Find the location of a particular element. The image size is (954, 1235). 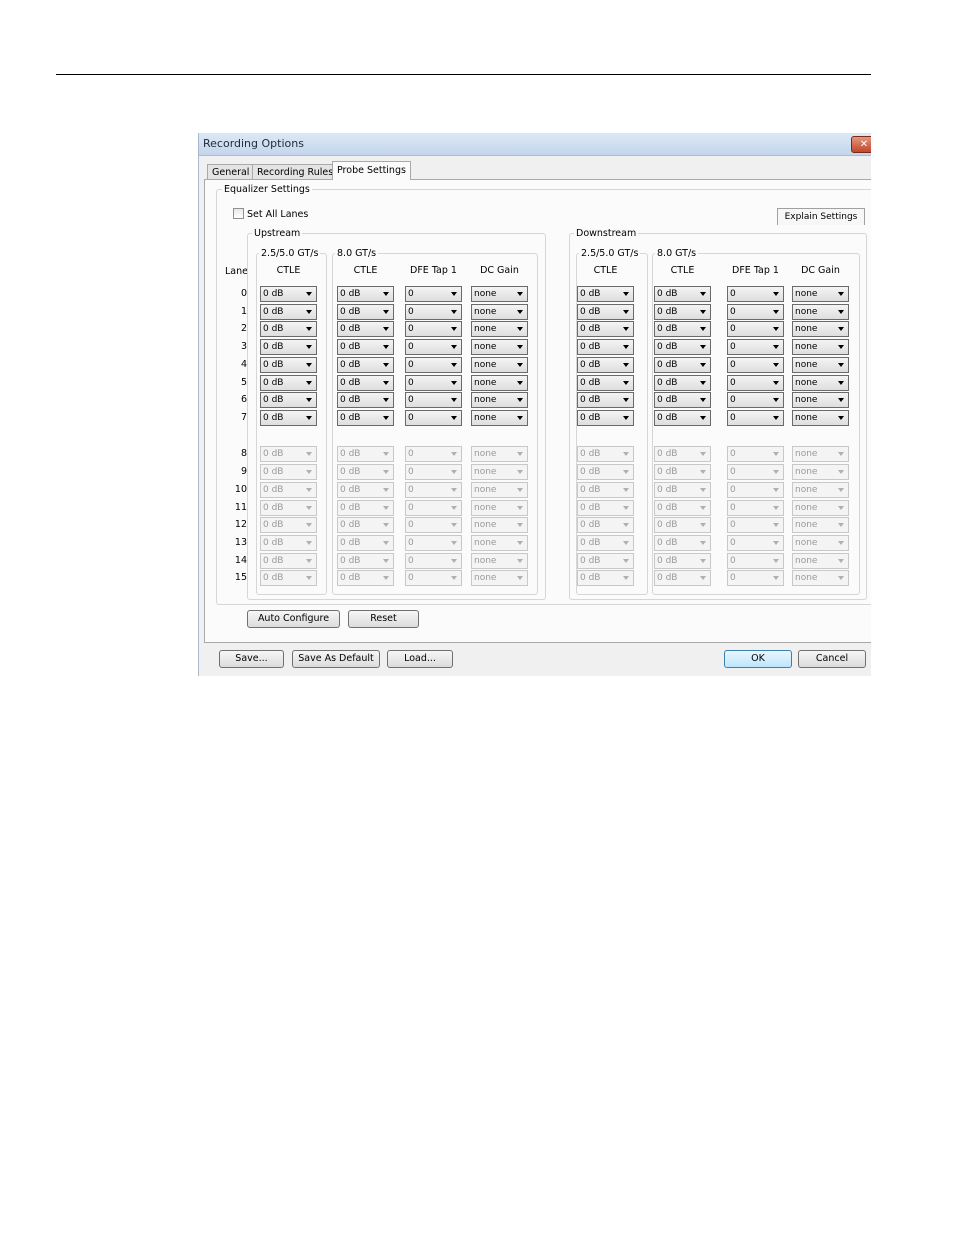

tab-general: General is located at coordinates (231, 172).